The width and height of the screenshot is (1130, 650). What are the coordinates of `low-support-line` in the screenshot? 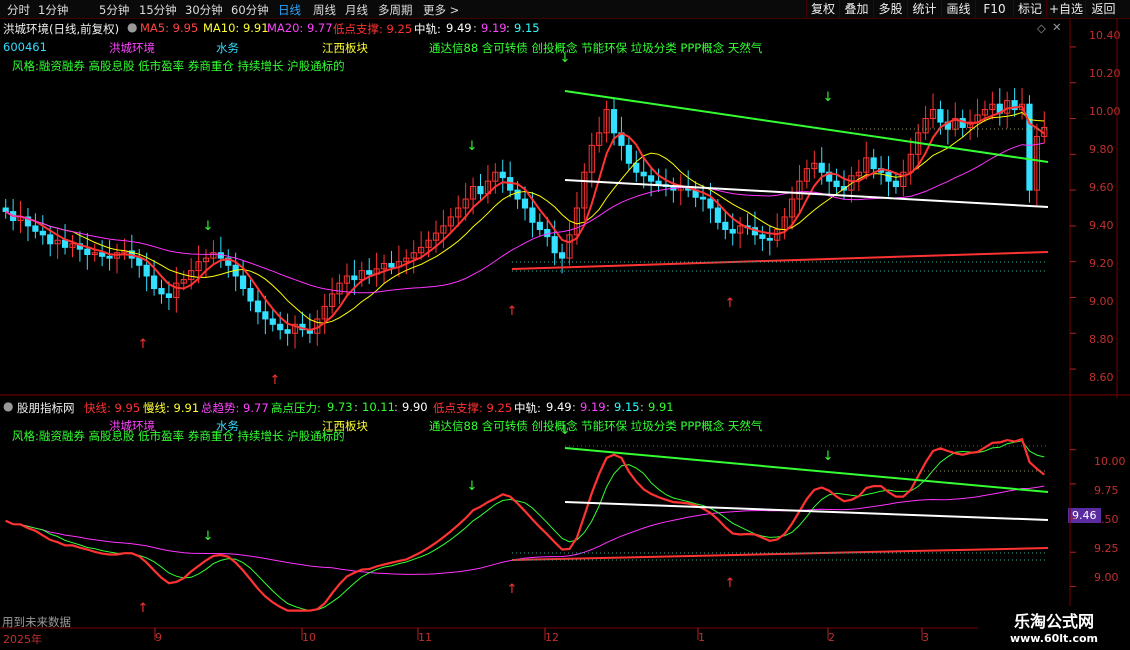 It's located at (780, 260).